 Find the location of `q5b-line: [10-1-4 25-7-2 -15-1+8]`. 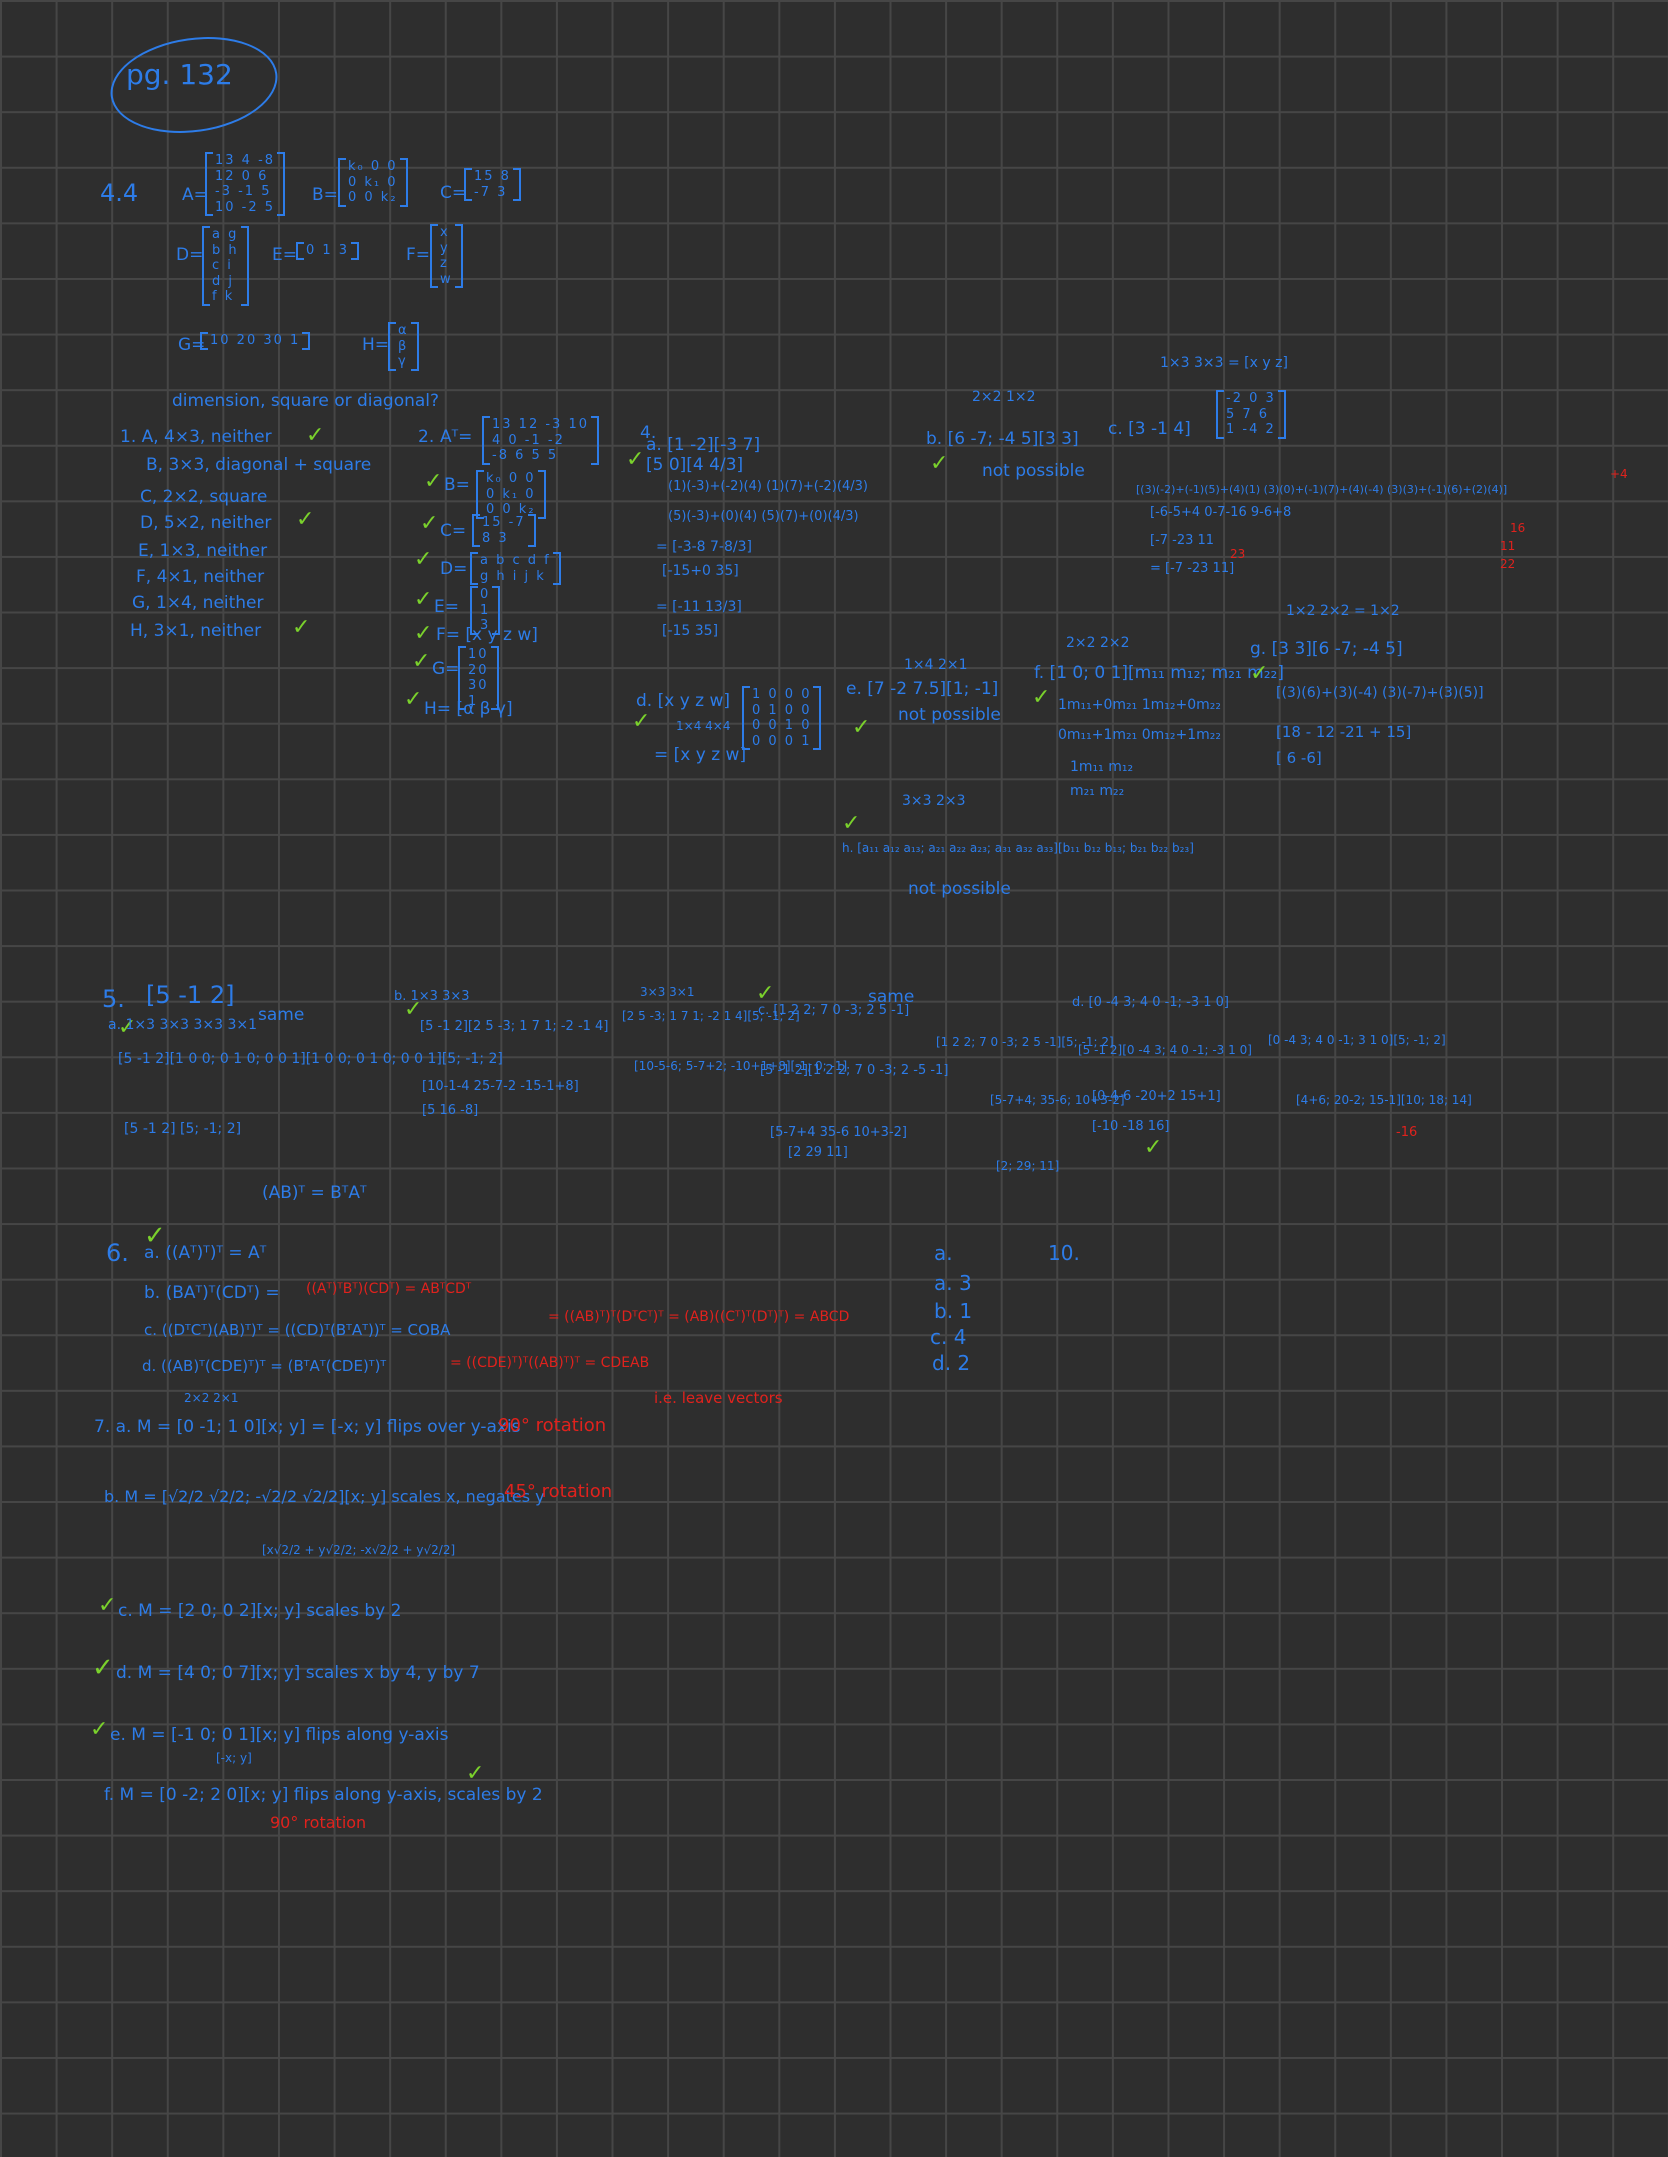

q5b-line: [10-1-4 25-7-2 -15-1+8] is located at coordinates (500, 1086).